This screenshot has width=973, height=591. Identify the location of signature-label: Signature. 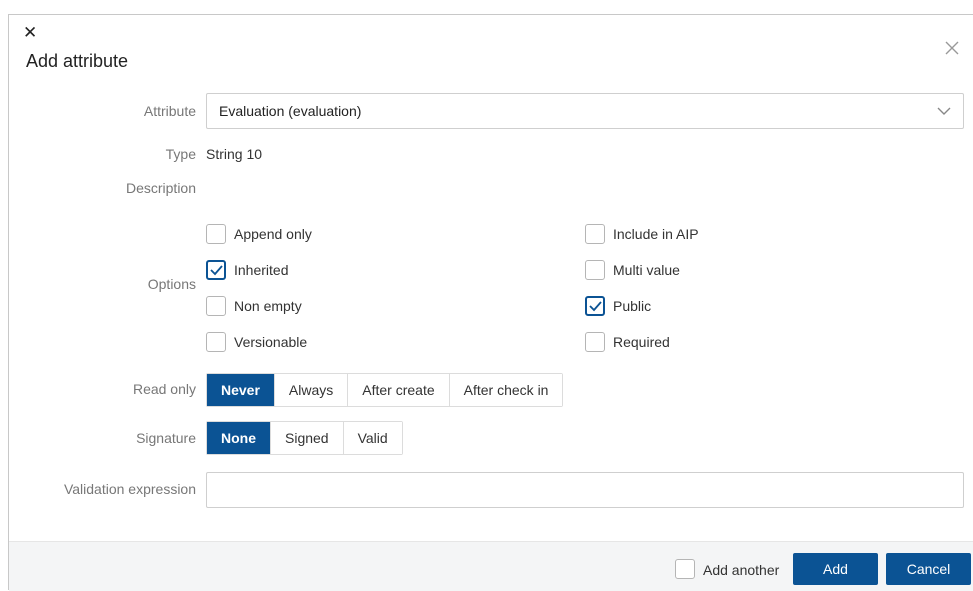
(166, 438).